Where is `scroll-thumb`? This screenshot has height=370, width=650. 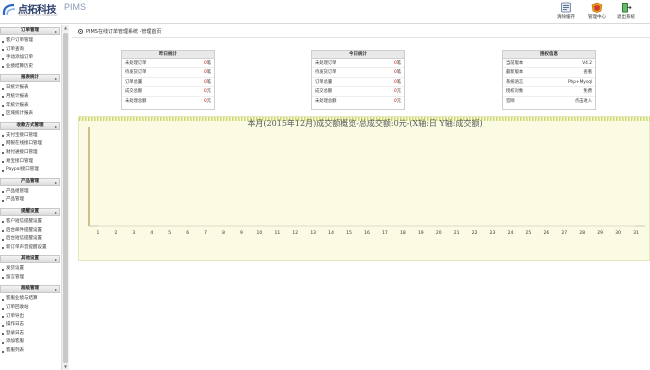 scroll-thumb is located at coordinates (65, 198).